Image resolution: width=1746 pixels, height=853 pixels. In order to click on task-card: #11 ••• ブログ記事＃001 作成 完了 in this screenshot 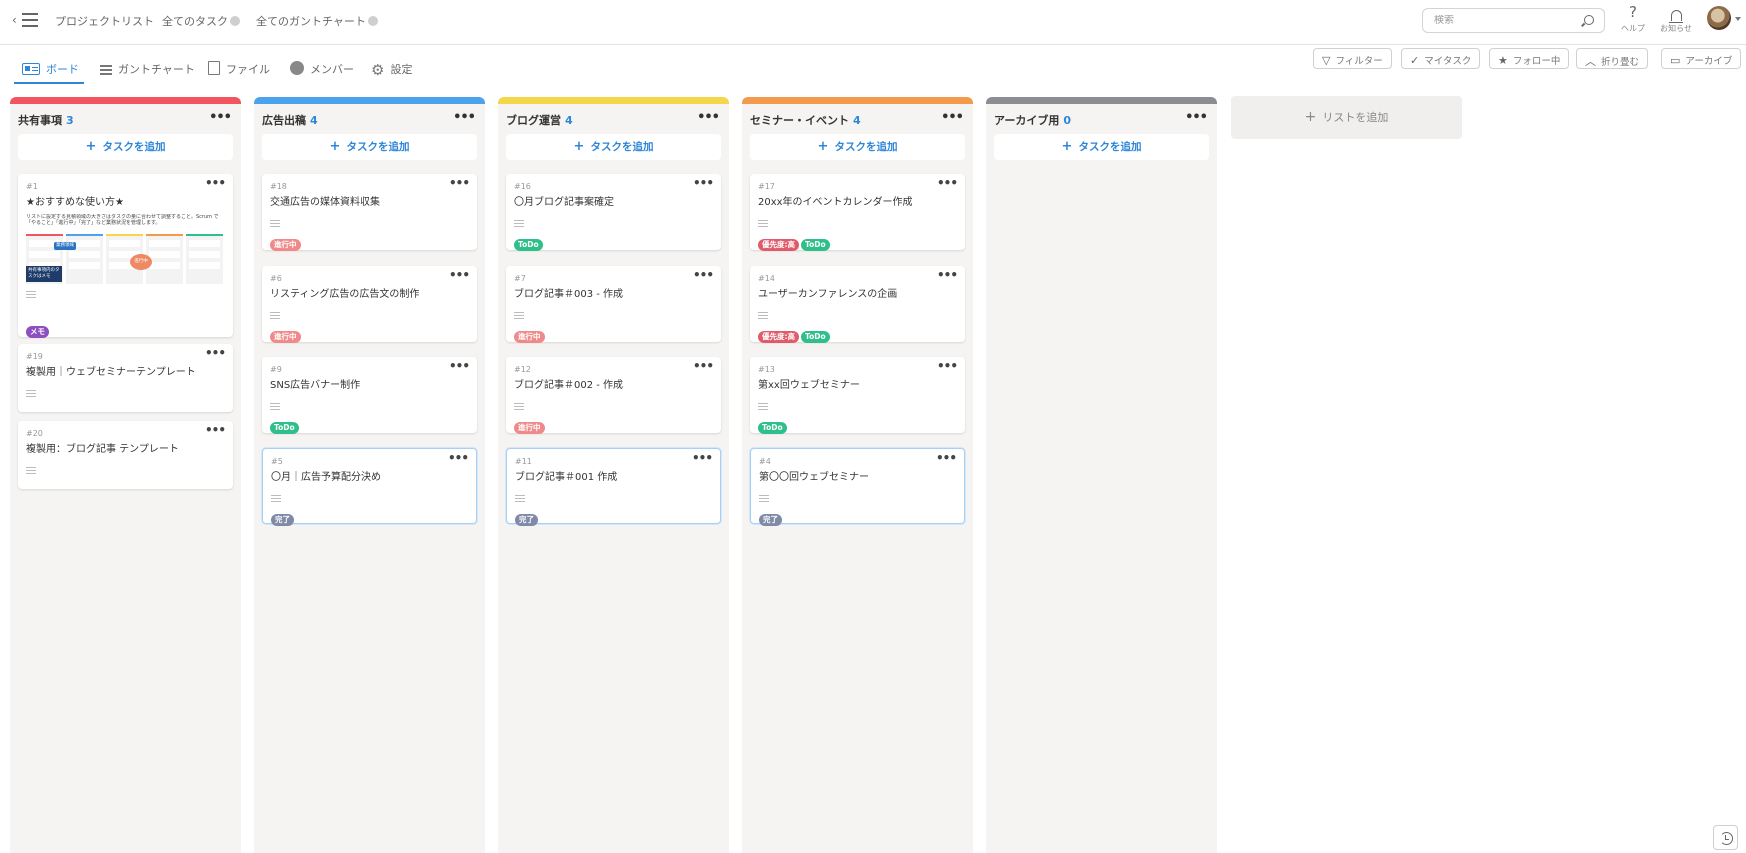, I will do `click(613, 487)`.